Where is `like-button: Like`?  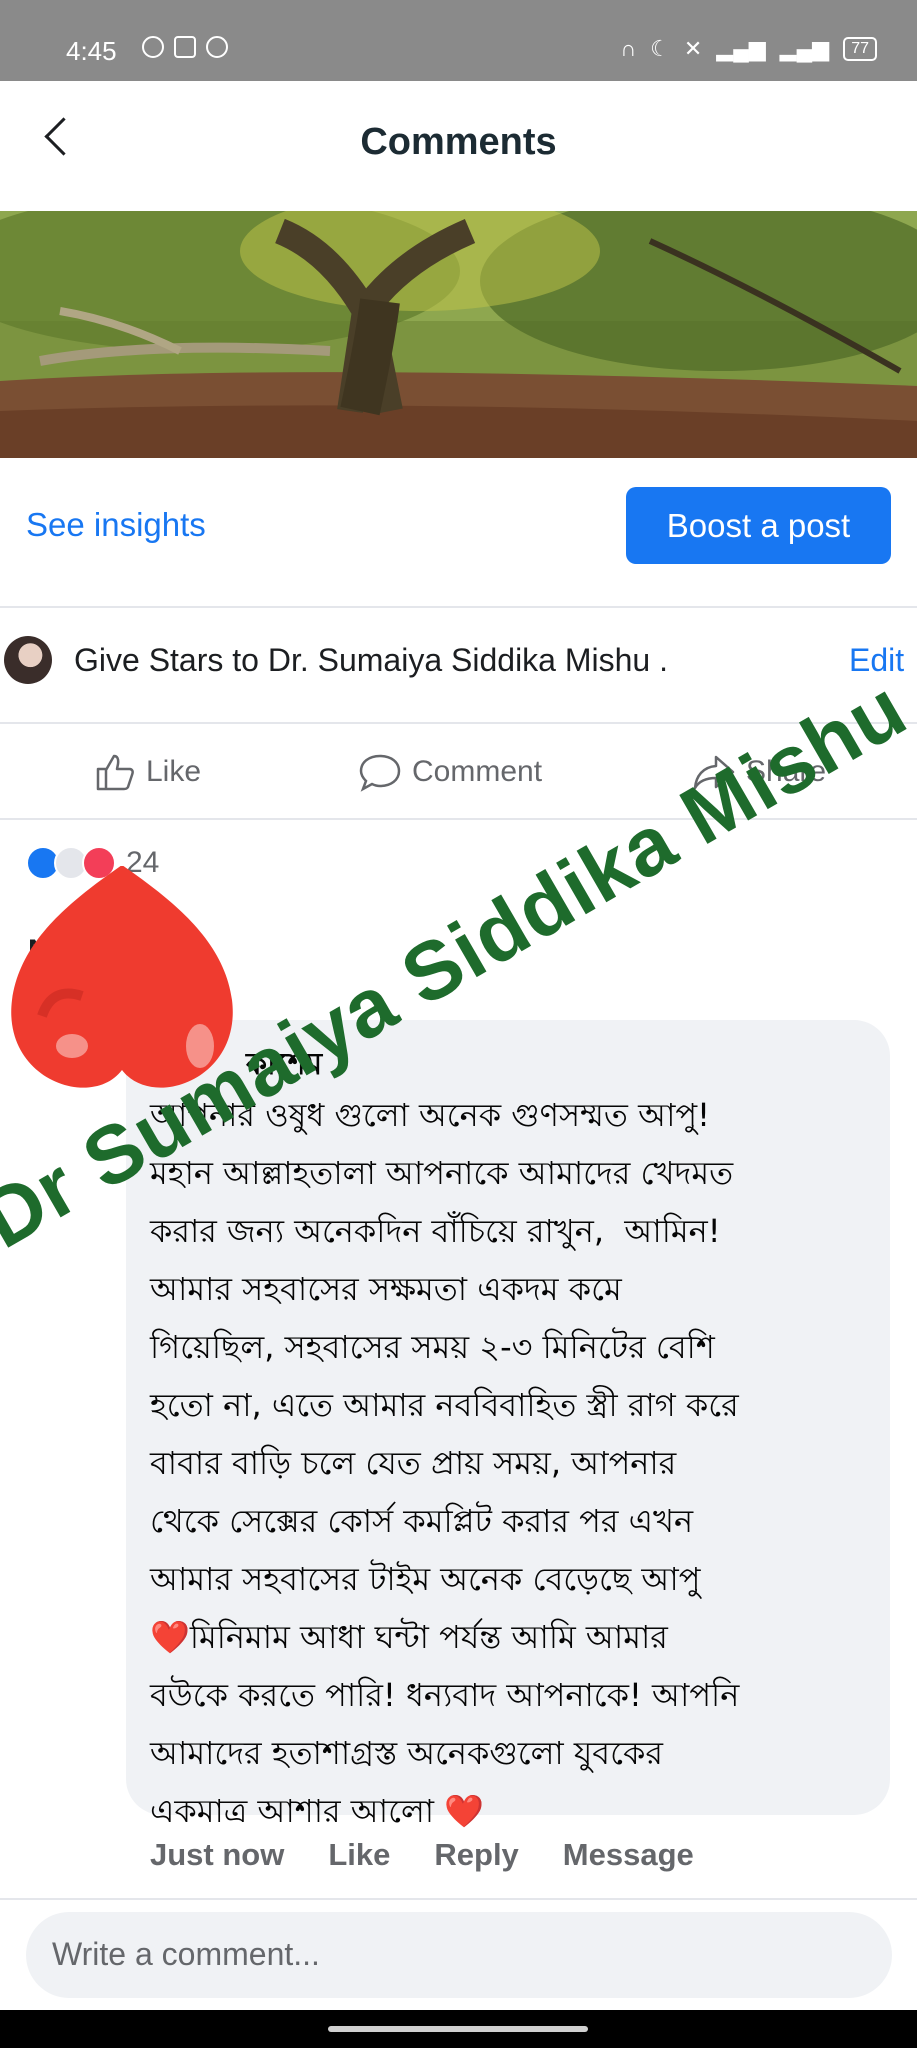
like-button: Like is located at coordinates (147, 772).